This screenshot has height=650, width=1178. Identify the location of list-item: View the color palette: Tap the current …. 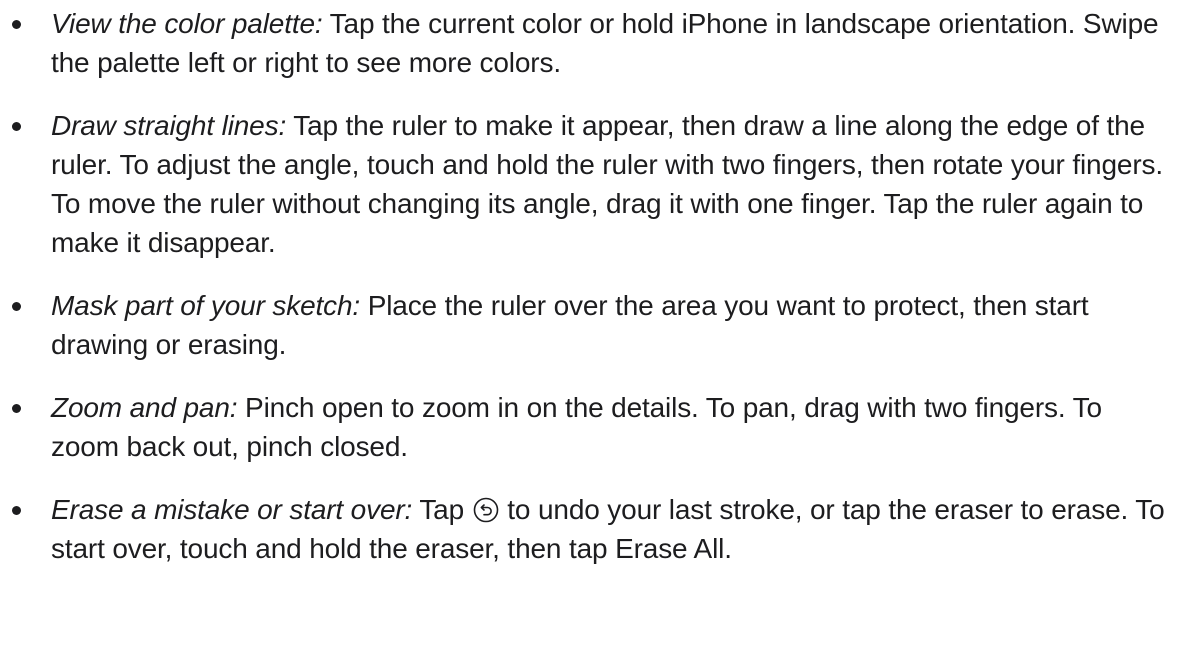
(589, 43).